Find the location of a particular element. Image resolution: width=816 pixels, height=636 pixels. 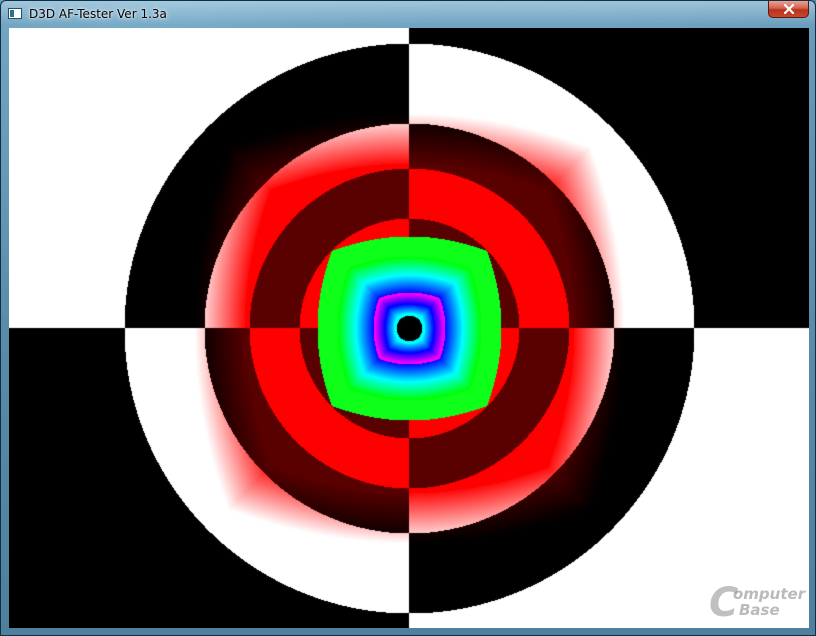

window-title: D3D AF-Tester Ver 1.3a is located at coordinates (98, 14).